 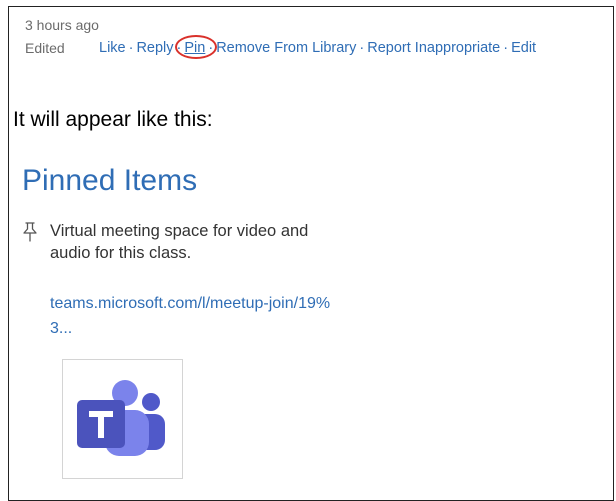 I want to click on pin-icon, so click(x=30, y=232).